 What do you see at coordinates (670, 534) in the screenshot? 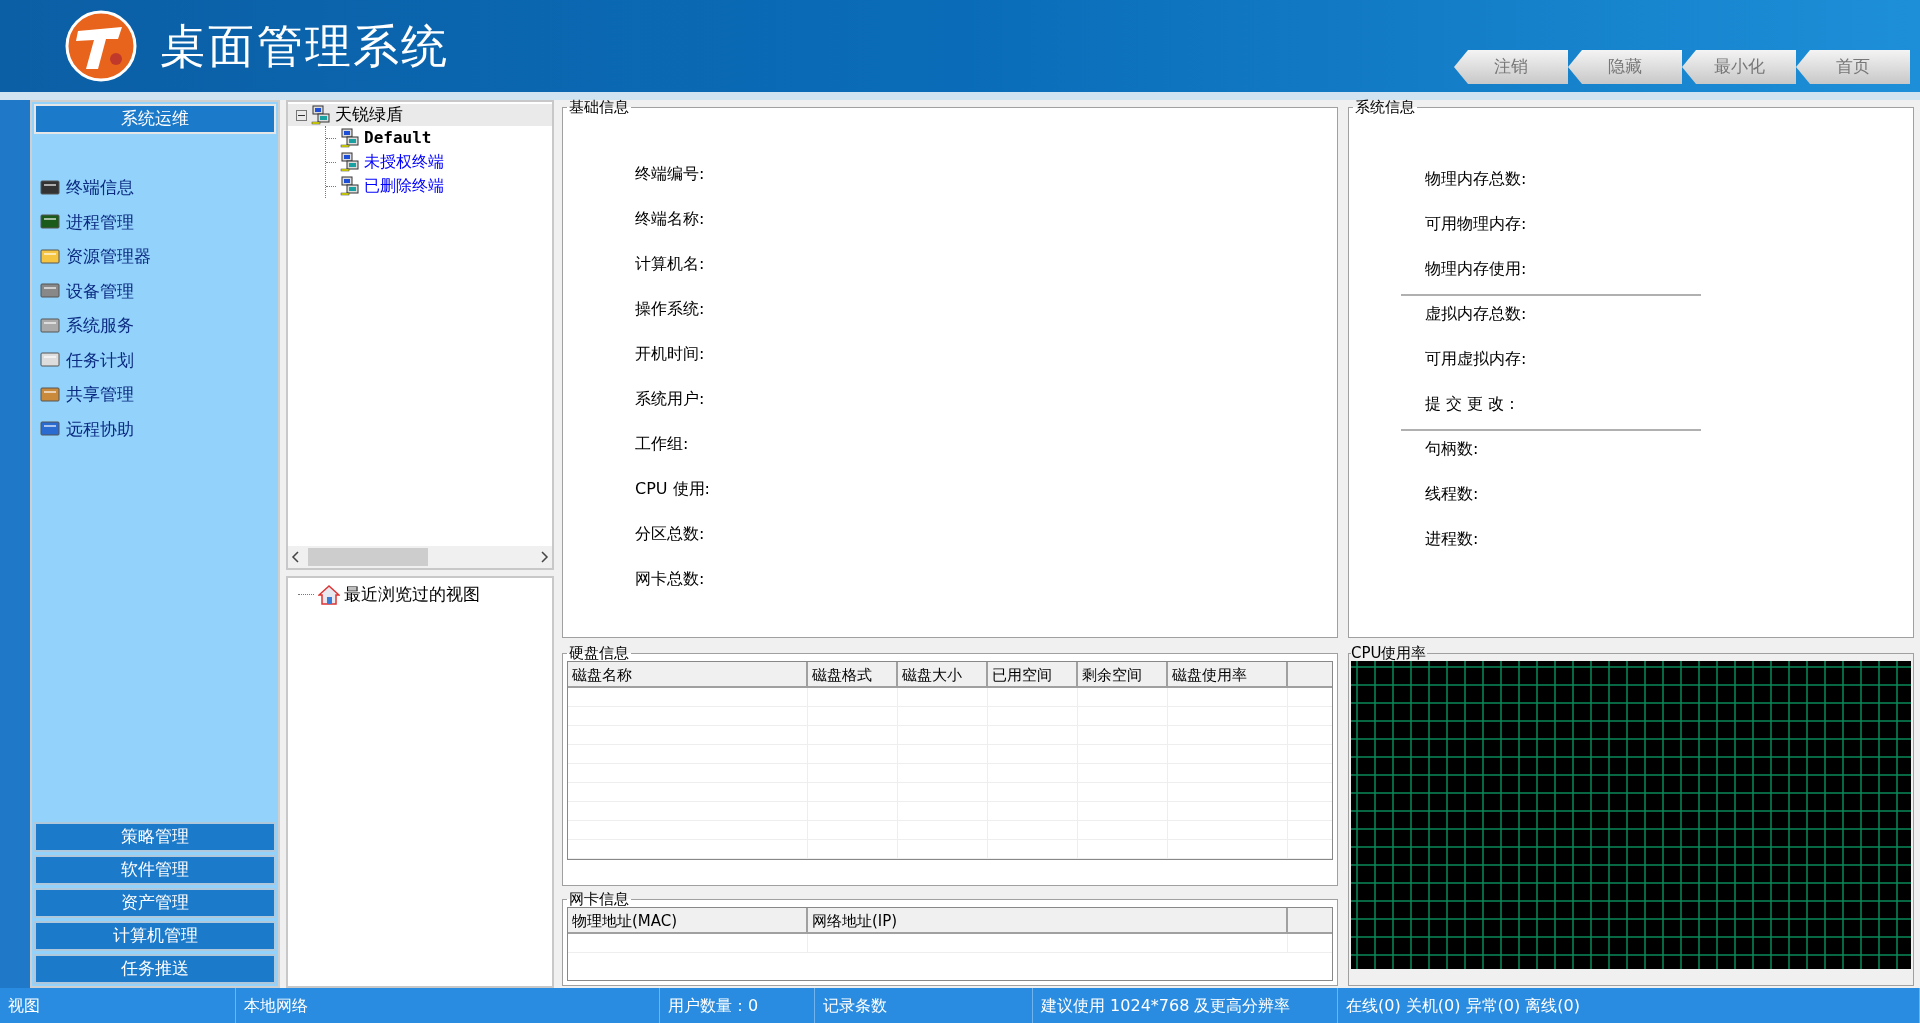
I see `field-label: 分区总数:` at bounding box center [670, 534].